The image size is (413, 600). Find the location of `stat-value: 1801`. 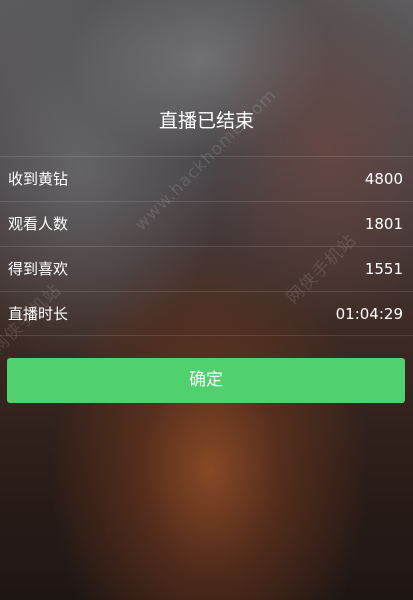

stat-value: 1801 is located at coordinates (383, 224).